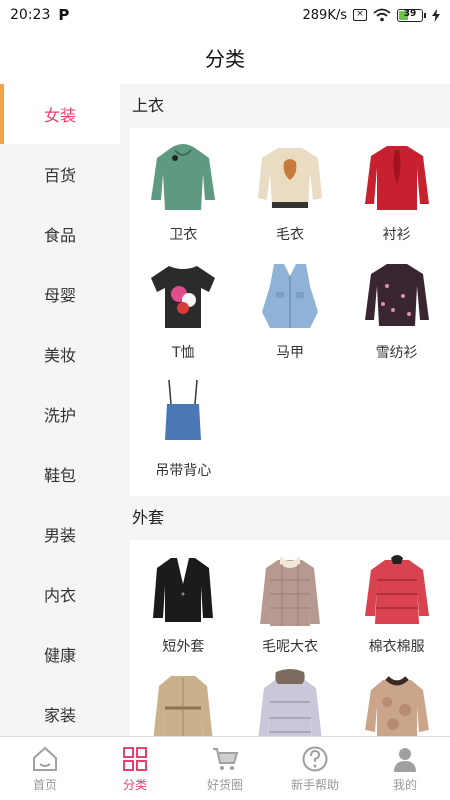 This screenshot has width=450, height=800. Describe the element at coordinates (290, 518) in the screenshot. I see `section-title: 外套` at that location.